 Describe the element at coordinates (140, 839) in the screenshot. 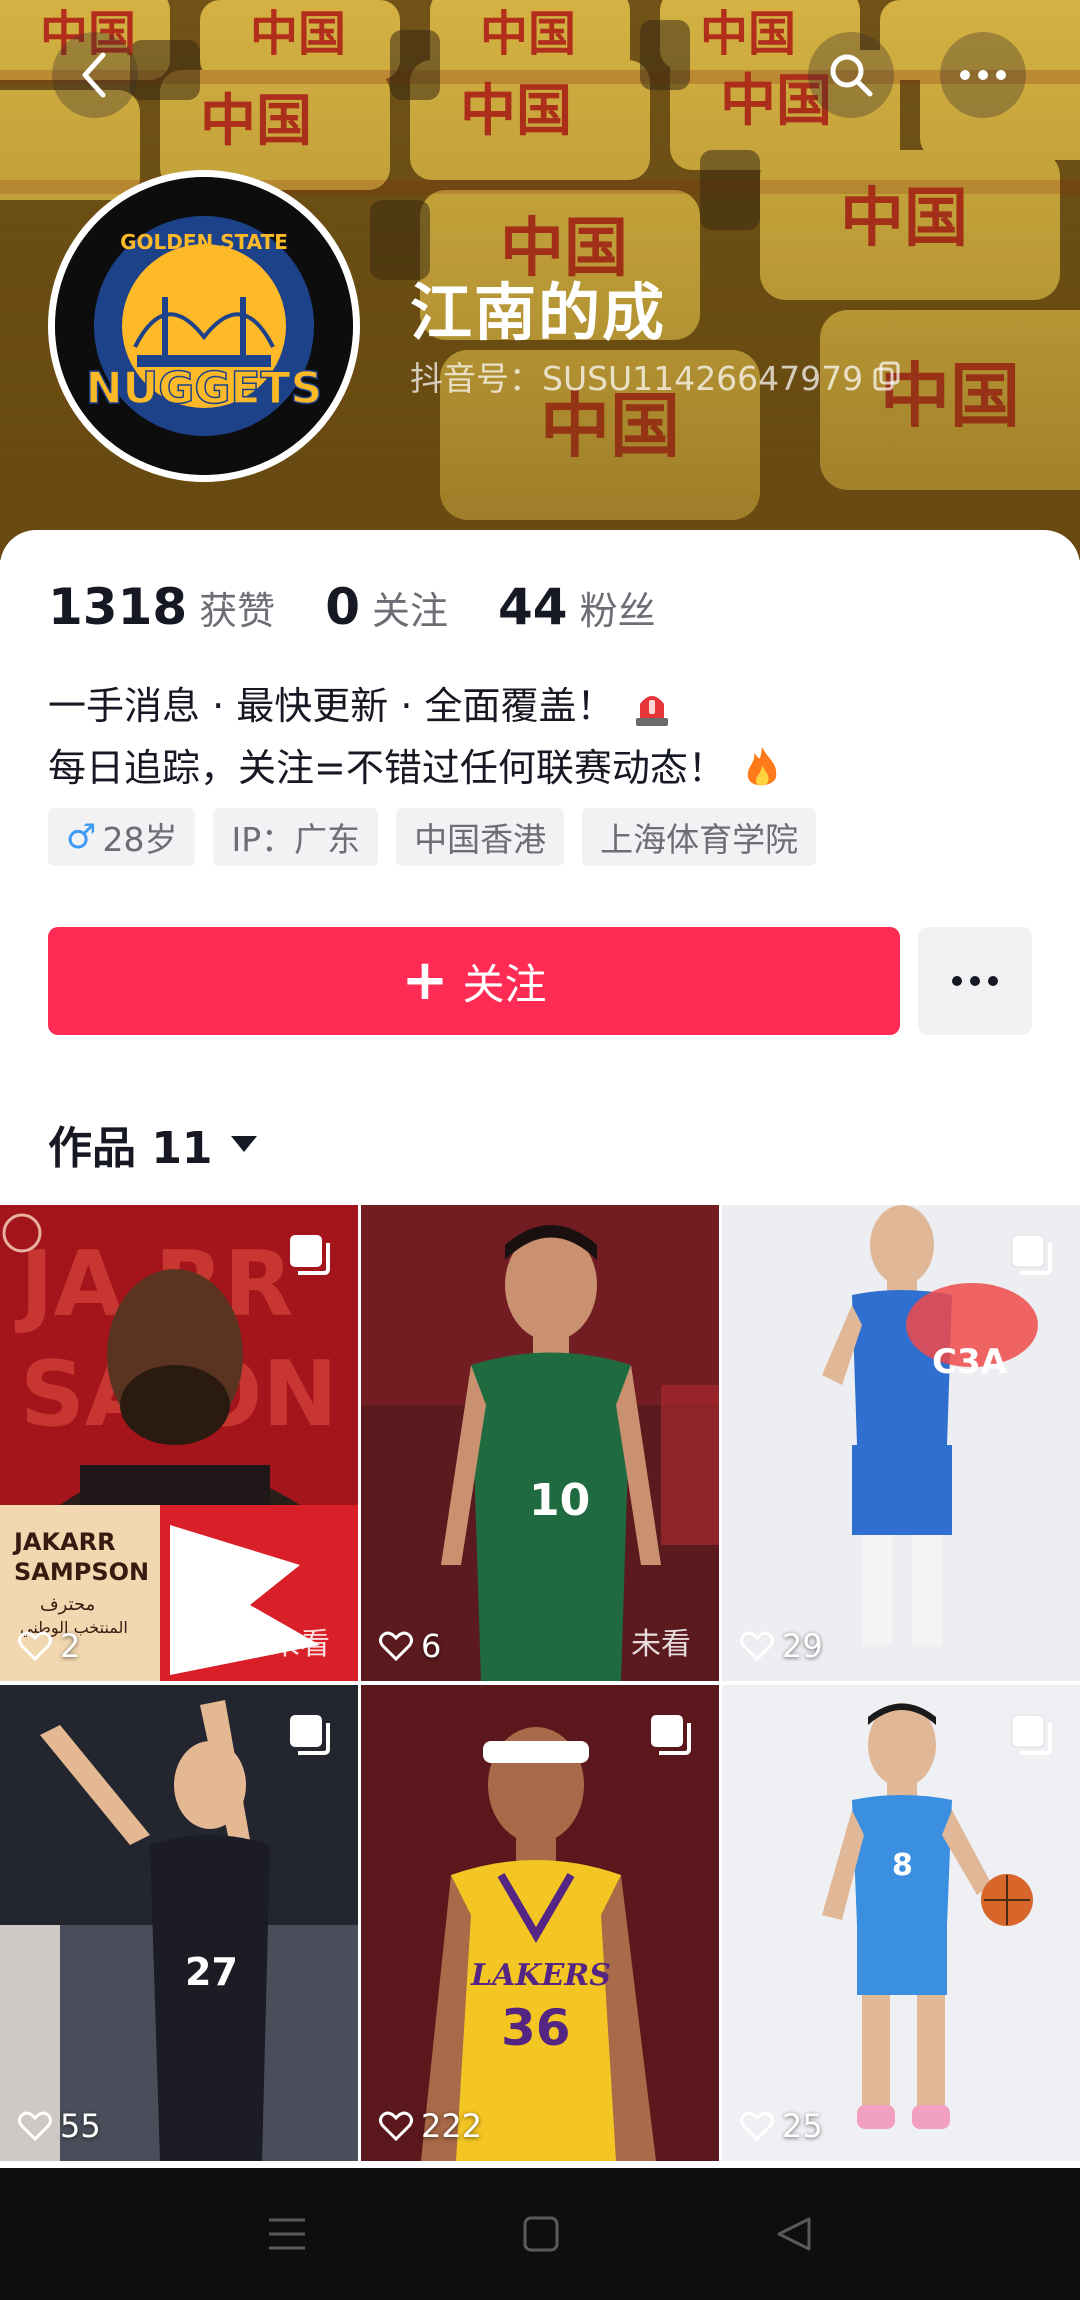

I see `tag-text: 28岁` at that location.